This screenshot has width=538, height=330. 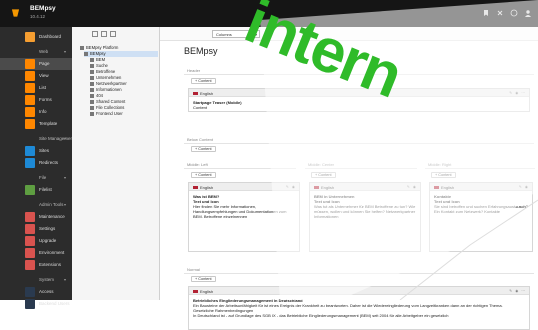 I want to click on tree-node-label: File Collections, so click(x=110, y=107).